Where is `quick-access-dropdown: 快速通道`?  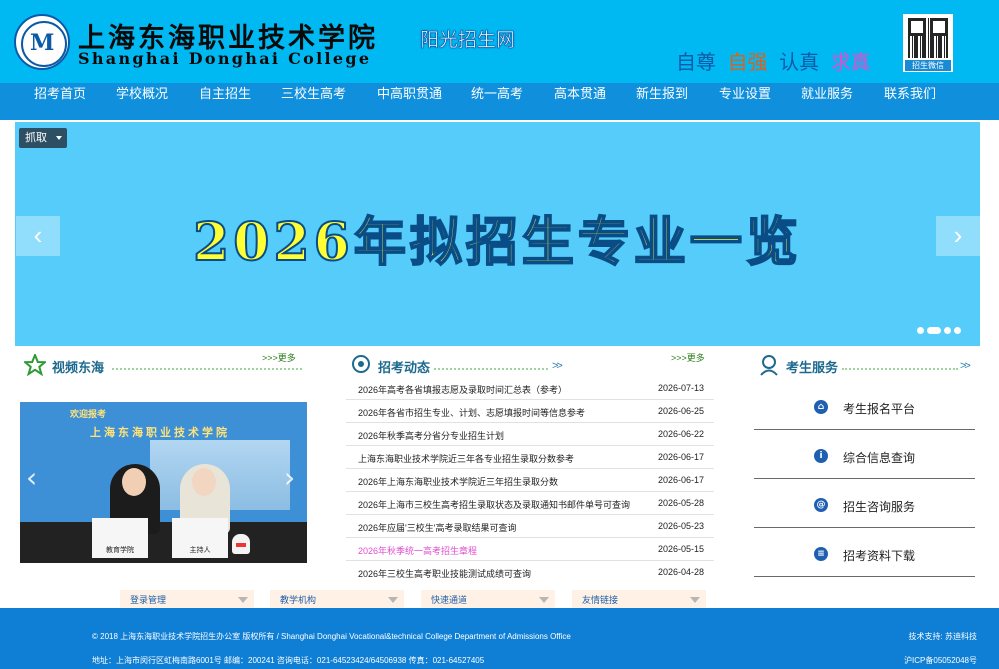
quick-access-dropdown: 快速通道 is located at coordinates (488, 599).